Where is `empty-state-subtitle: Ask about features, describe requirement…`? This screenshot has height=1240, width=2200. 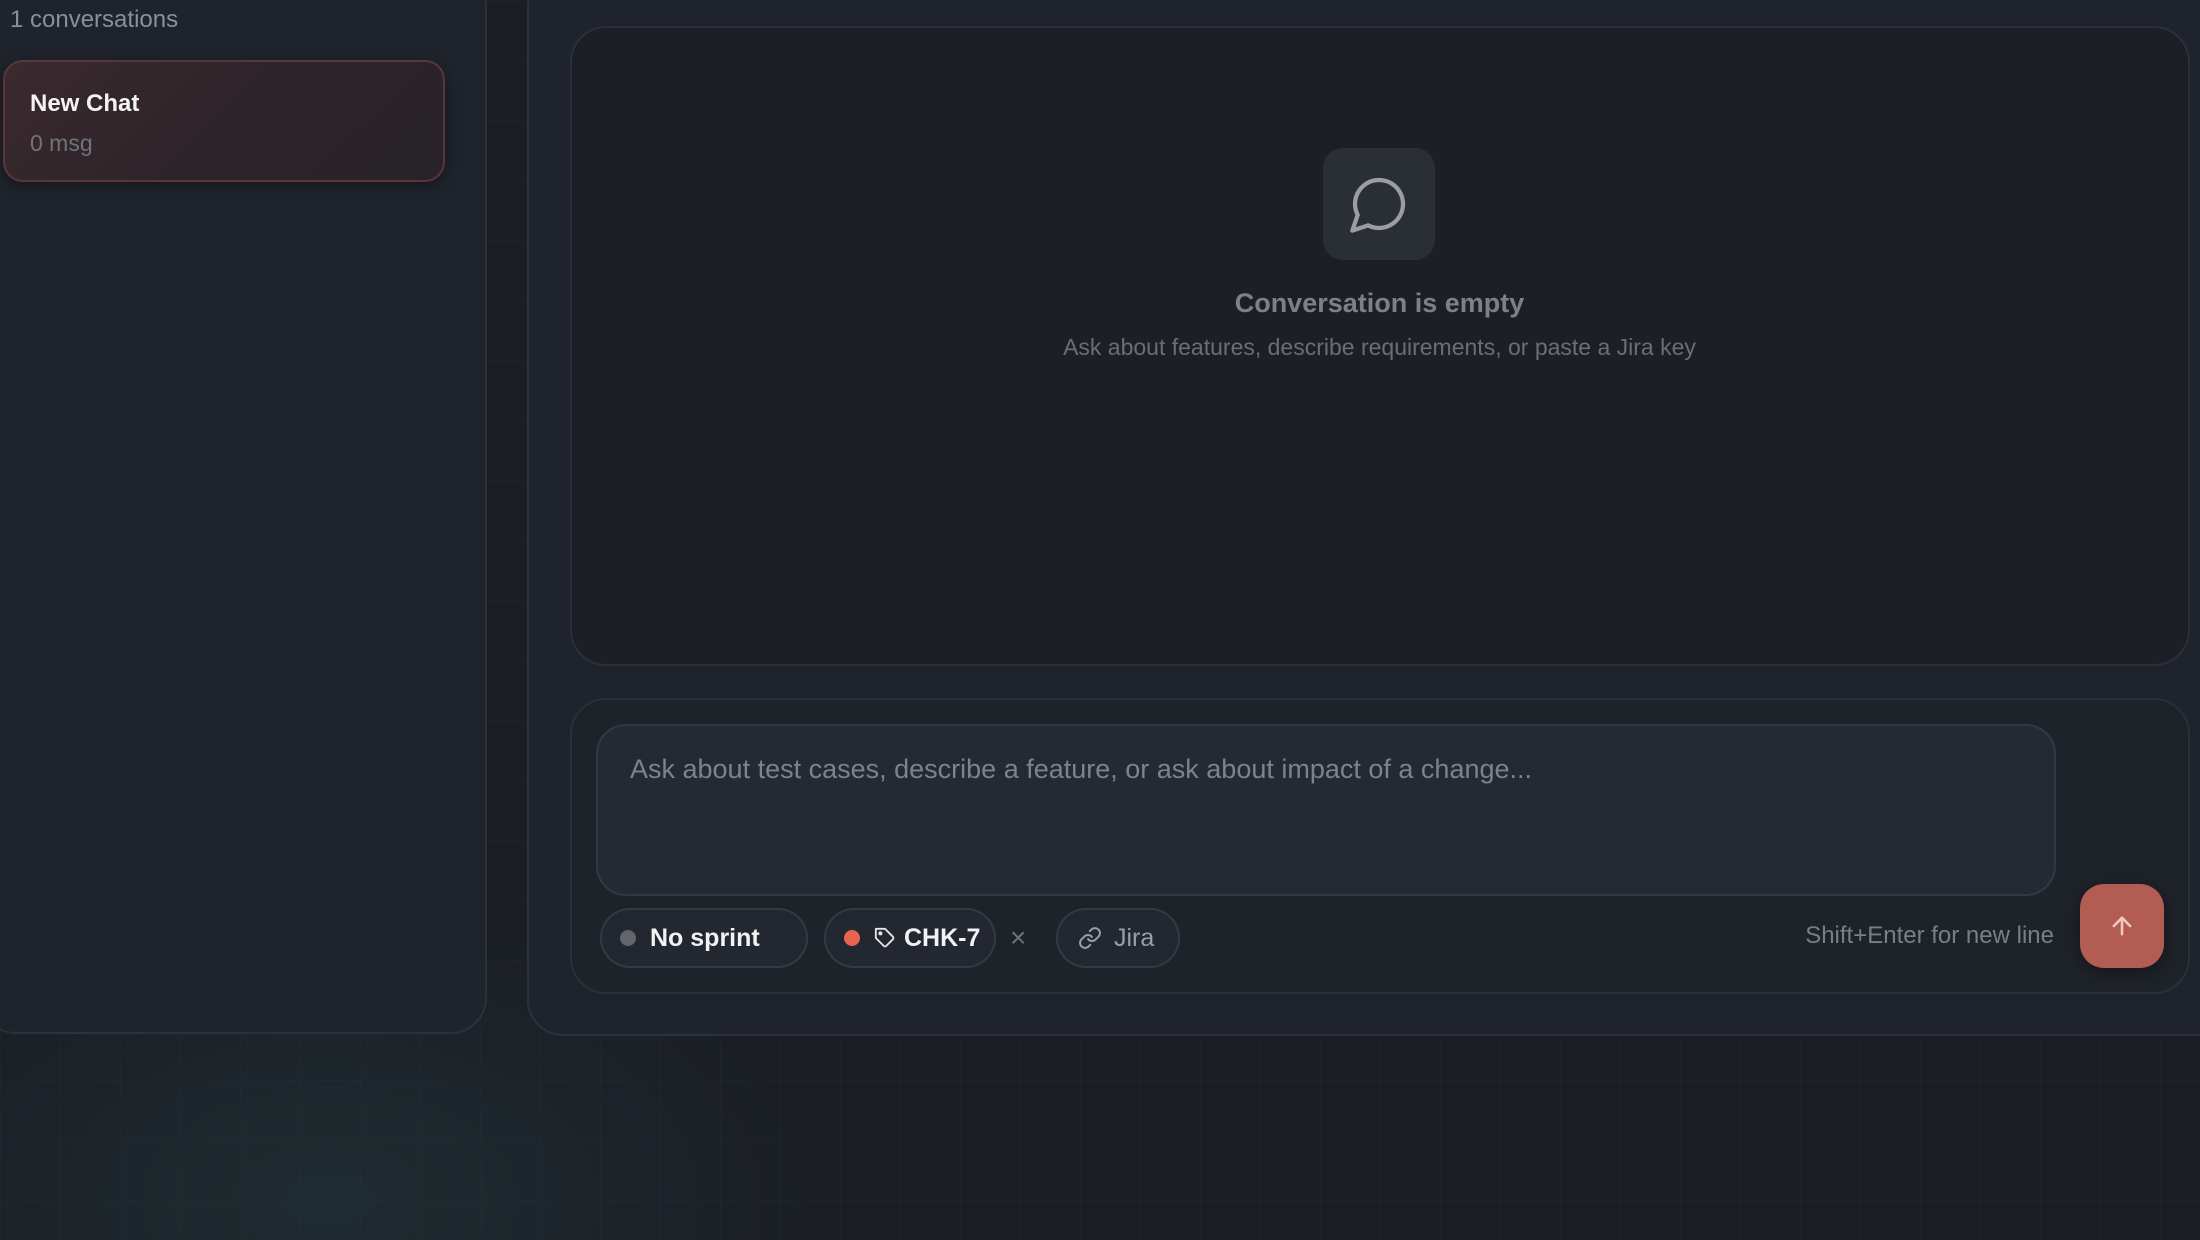 empty-state-subtitle: Ask about features, describe requirement… is located at coordinates (1379, 347).